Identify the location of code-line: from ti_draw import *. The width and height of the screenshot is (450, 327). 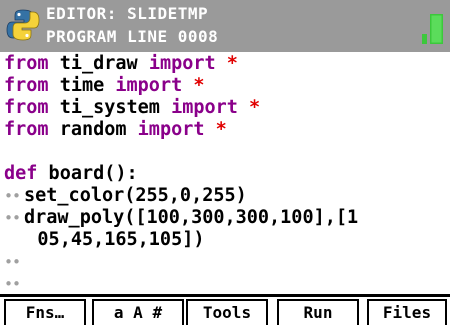
(121, 64).